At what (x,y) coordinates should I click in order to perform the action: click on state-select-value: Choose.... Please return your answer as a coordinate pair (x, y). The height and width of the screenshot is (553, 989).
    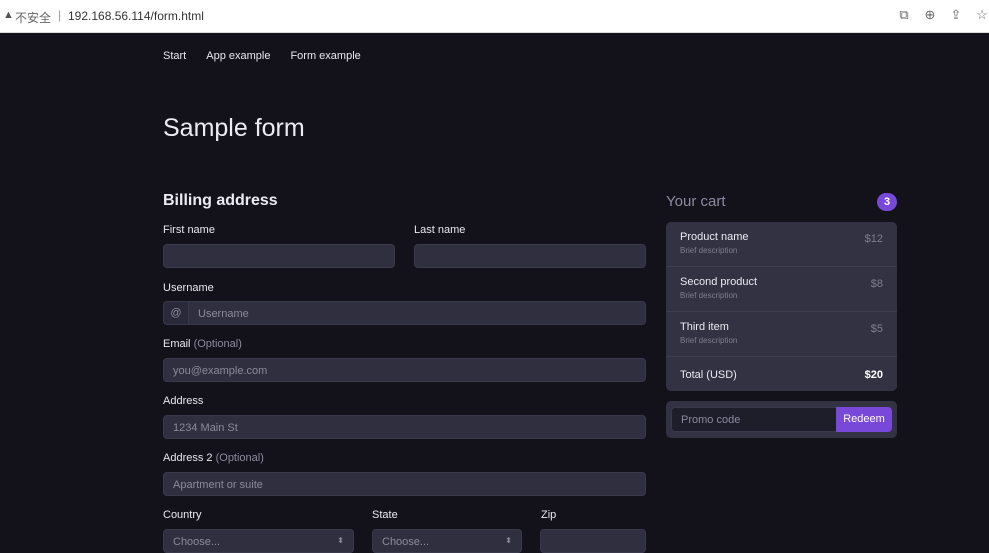
    Looking at the image, I should click on (406, 542).